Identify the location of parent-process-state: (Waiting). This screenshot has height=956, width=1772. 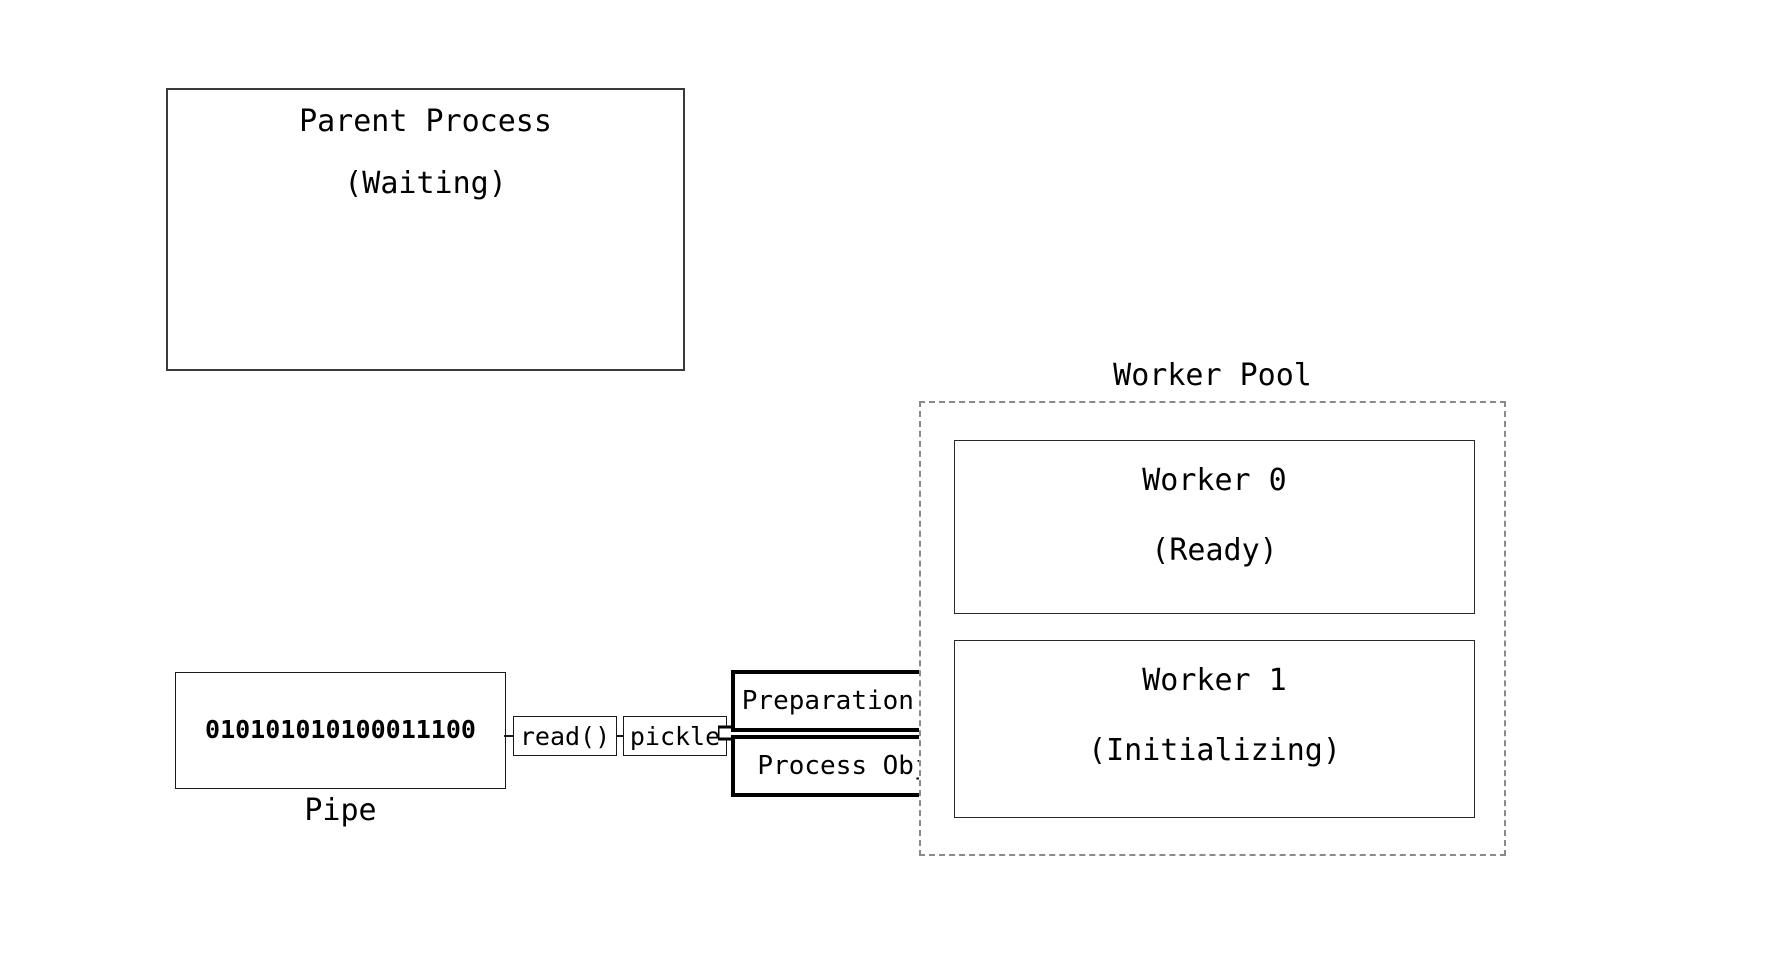
(425, 183).